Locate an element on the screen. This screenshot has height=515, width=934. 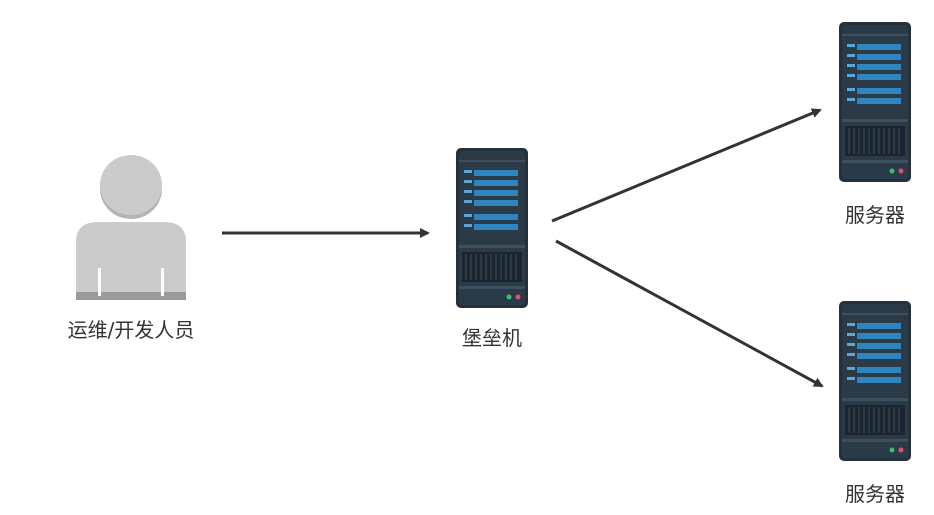
person-icon is located at coordinates (131, 227).